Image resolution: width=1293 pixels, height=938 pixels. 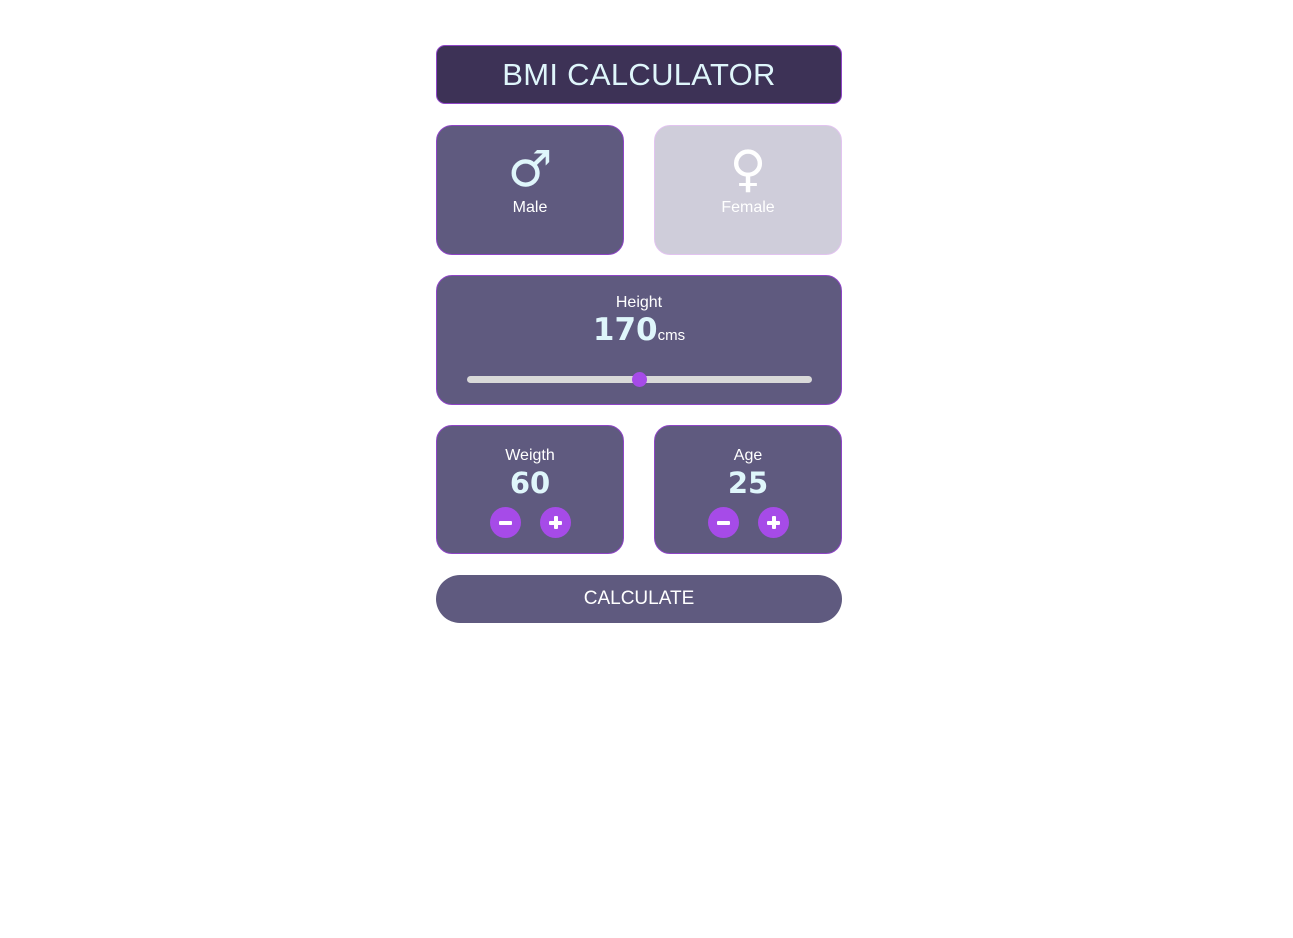 What do you see at coordinates (748, 455) in the screenshot?
I see `age-label: Age` at bounding box center [748, 455].